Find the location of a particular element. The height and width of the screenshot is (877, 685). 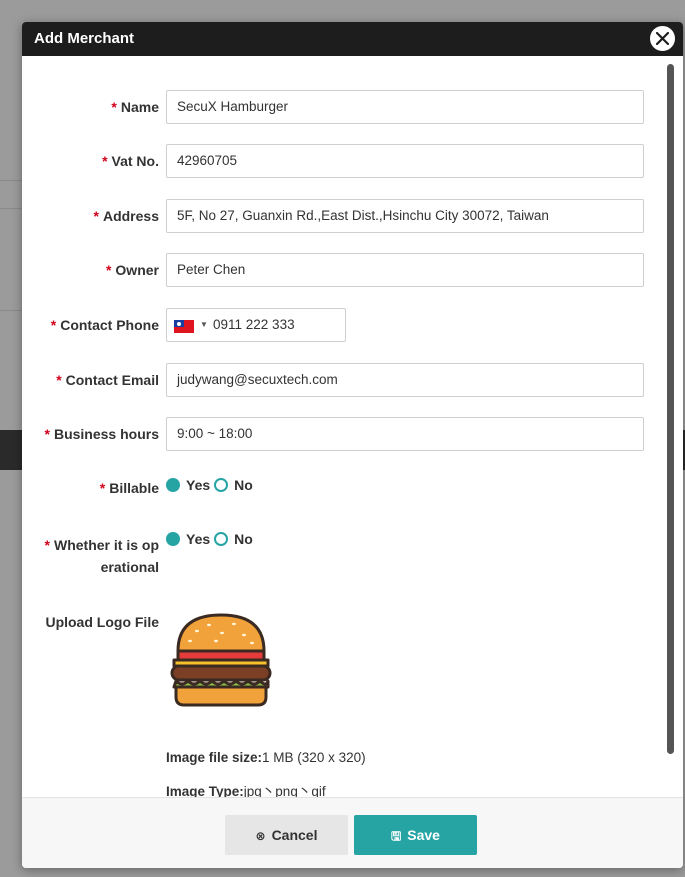

billable-label-text: Billable is located at coordinates (134, 488).